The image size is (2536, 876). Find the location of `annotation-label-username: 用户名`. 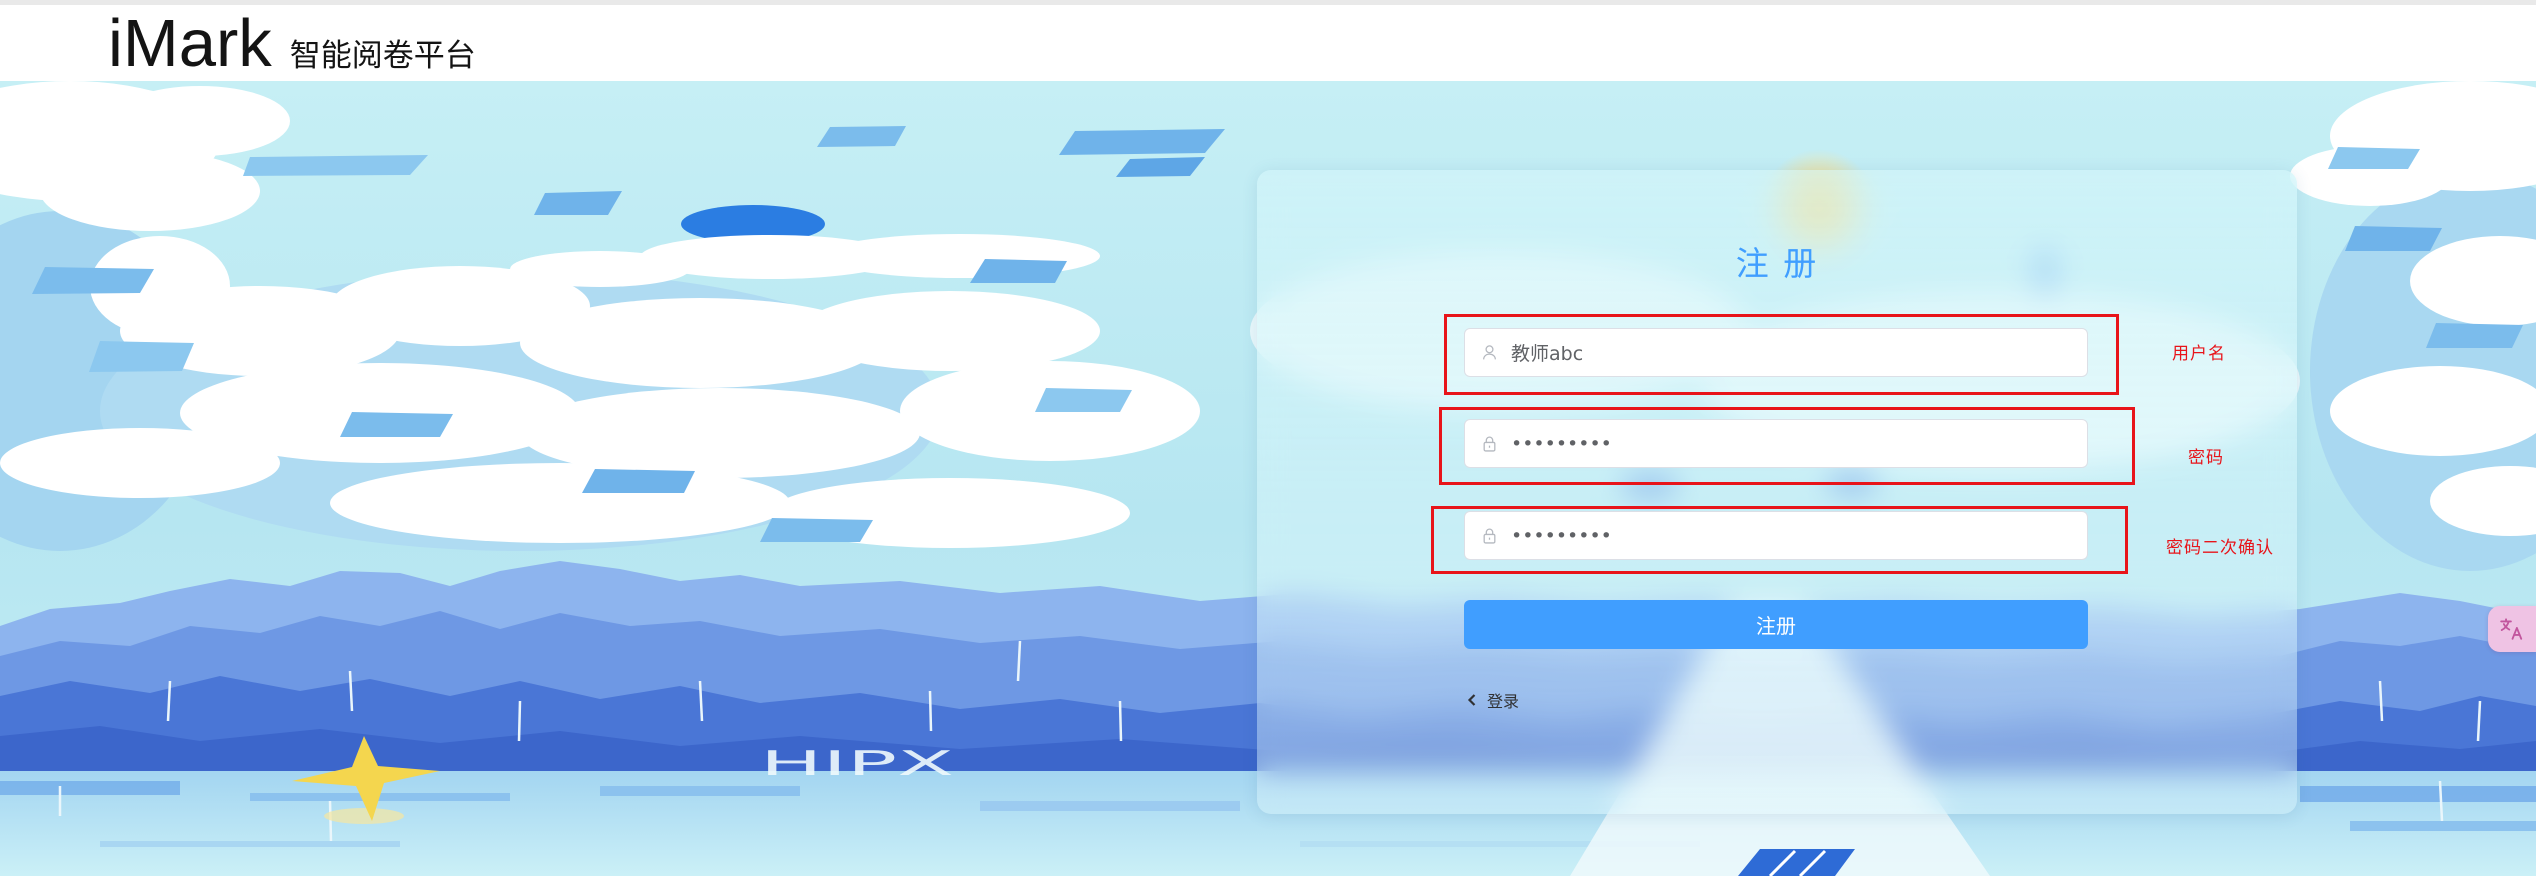

annotation-label-username: 用户名 is located at coordinates (2199, 354).